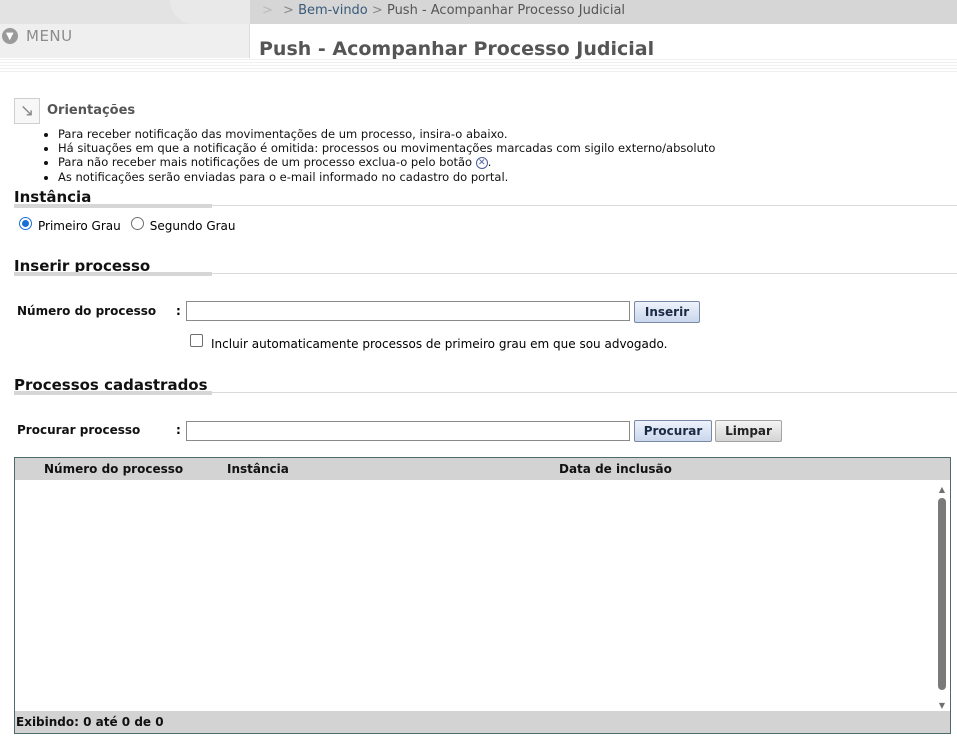 This screenshot has width=957, height=747. Describe the element at coordinates (942, 594) in the screenshot. I see `scroll-thumb` at that location.